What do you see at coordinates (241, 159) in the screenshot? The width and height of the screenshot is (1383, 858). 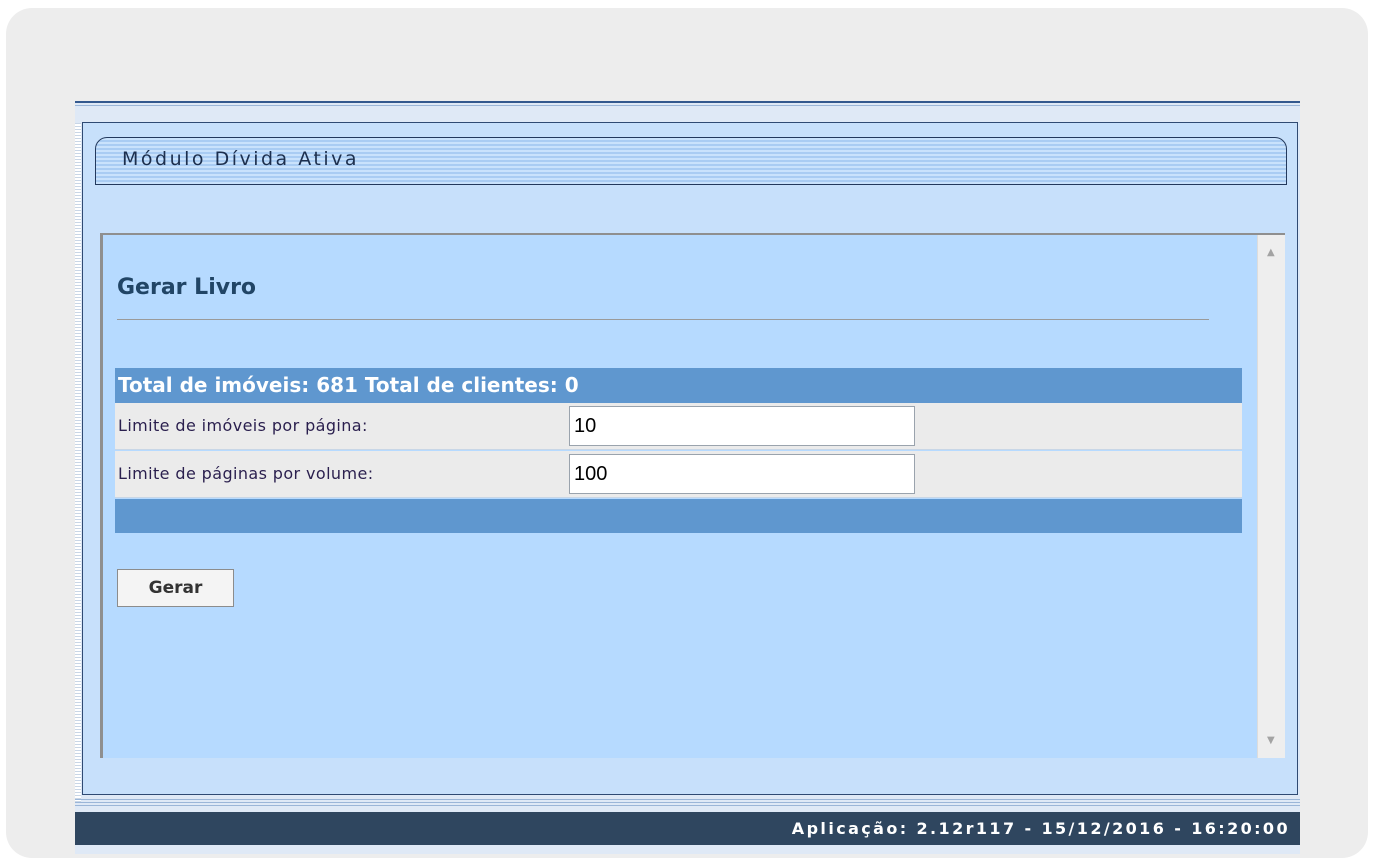 I see `module-title: Módulo Dívida Ativa` at bounding box center [241, 159].